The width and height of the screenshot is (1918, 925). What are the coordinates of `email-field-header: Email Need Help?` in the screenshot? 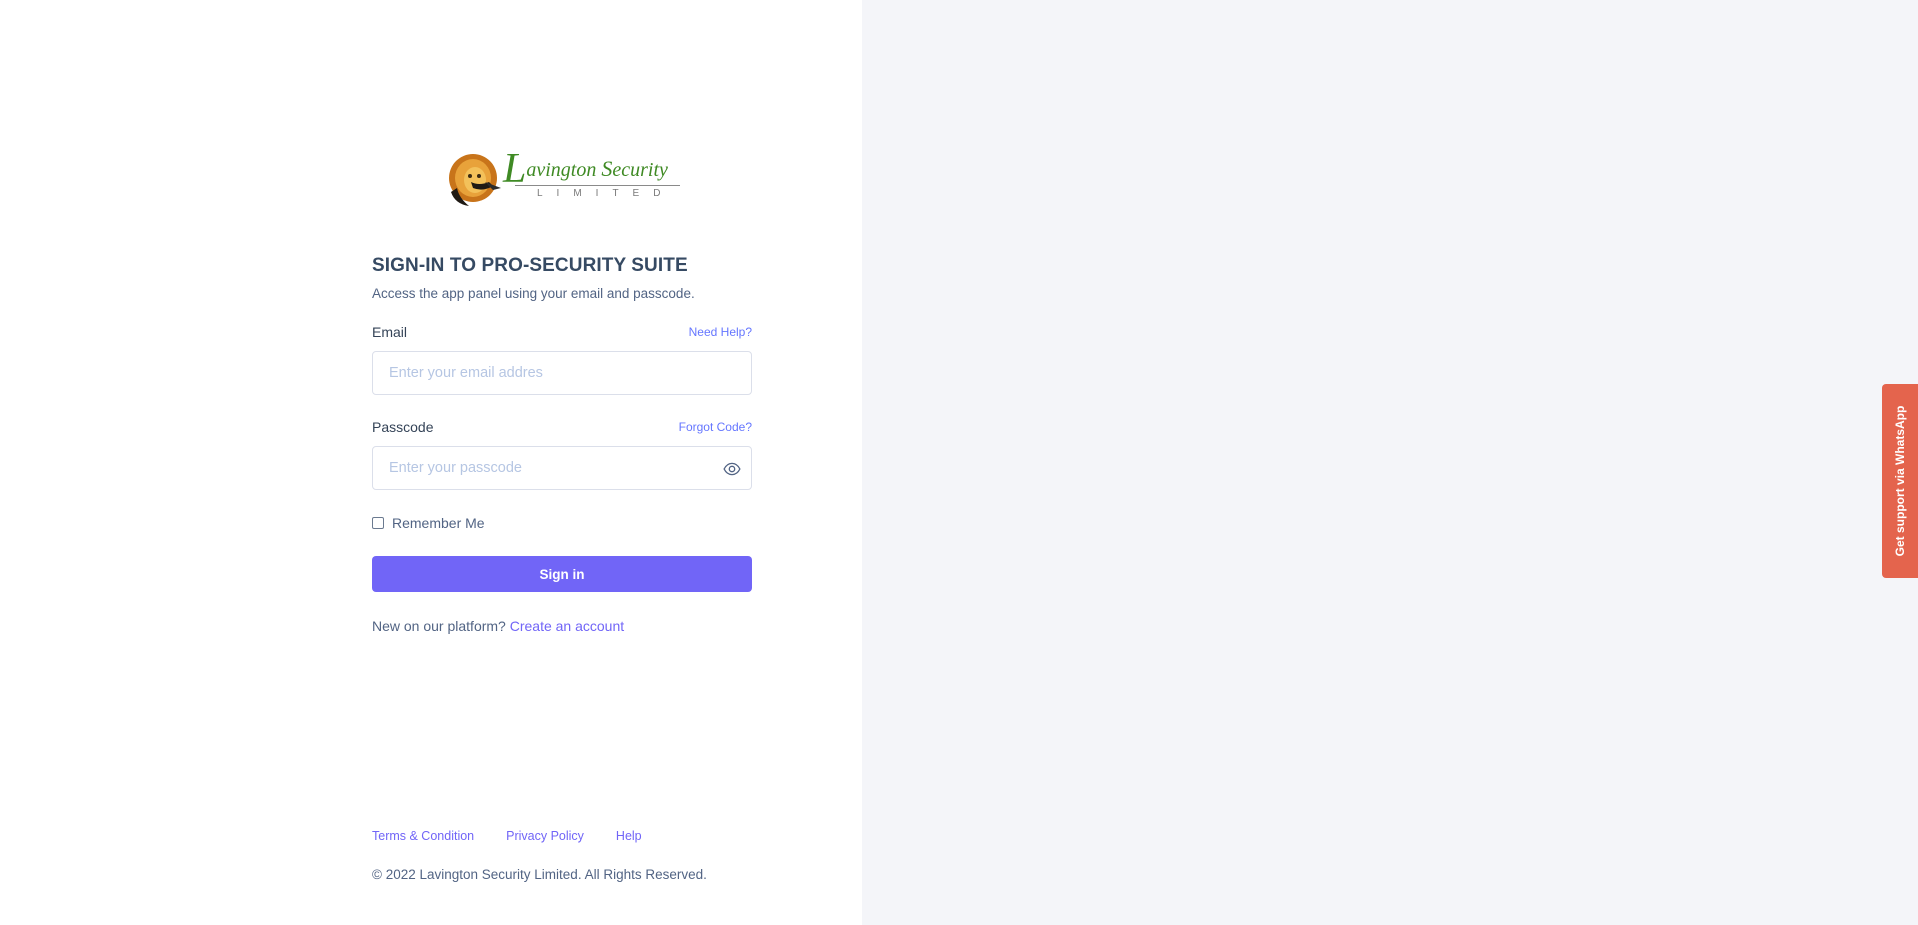 It's located at (562, 332).